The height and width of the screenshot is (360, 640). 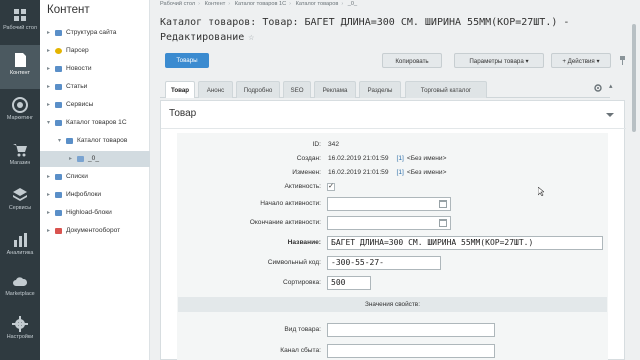 I want to click on tree-item-label: Статьи, so click(x=77, y=86).